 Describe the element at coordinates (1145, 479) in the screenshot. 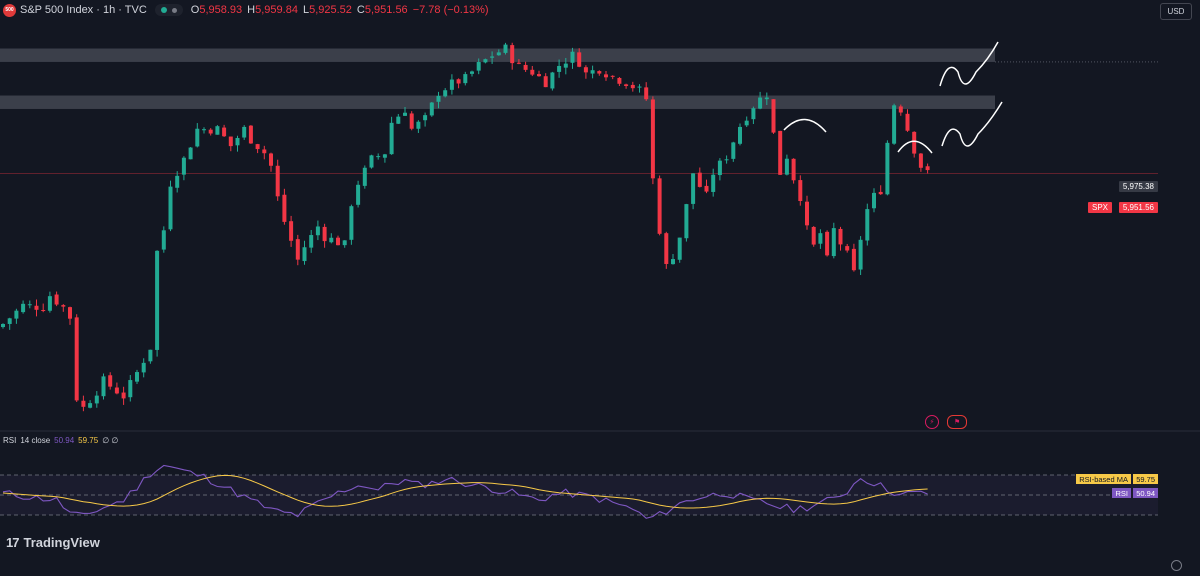

I see `rsi-ma-price-label: 59.75` at that location.